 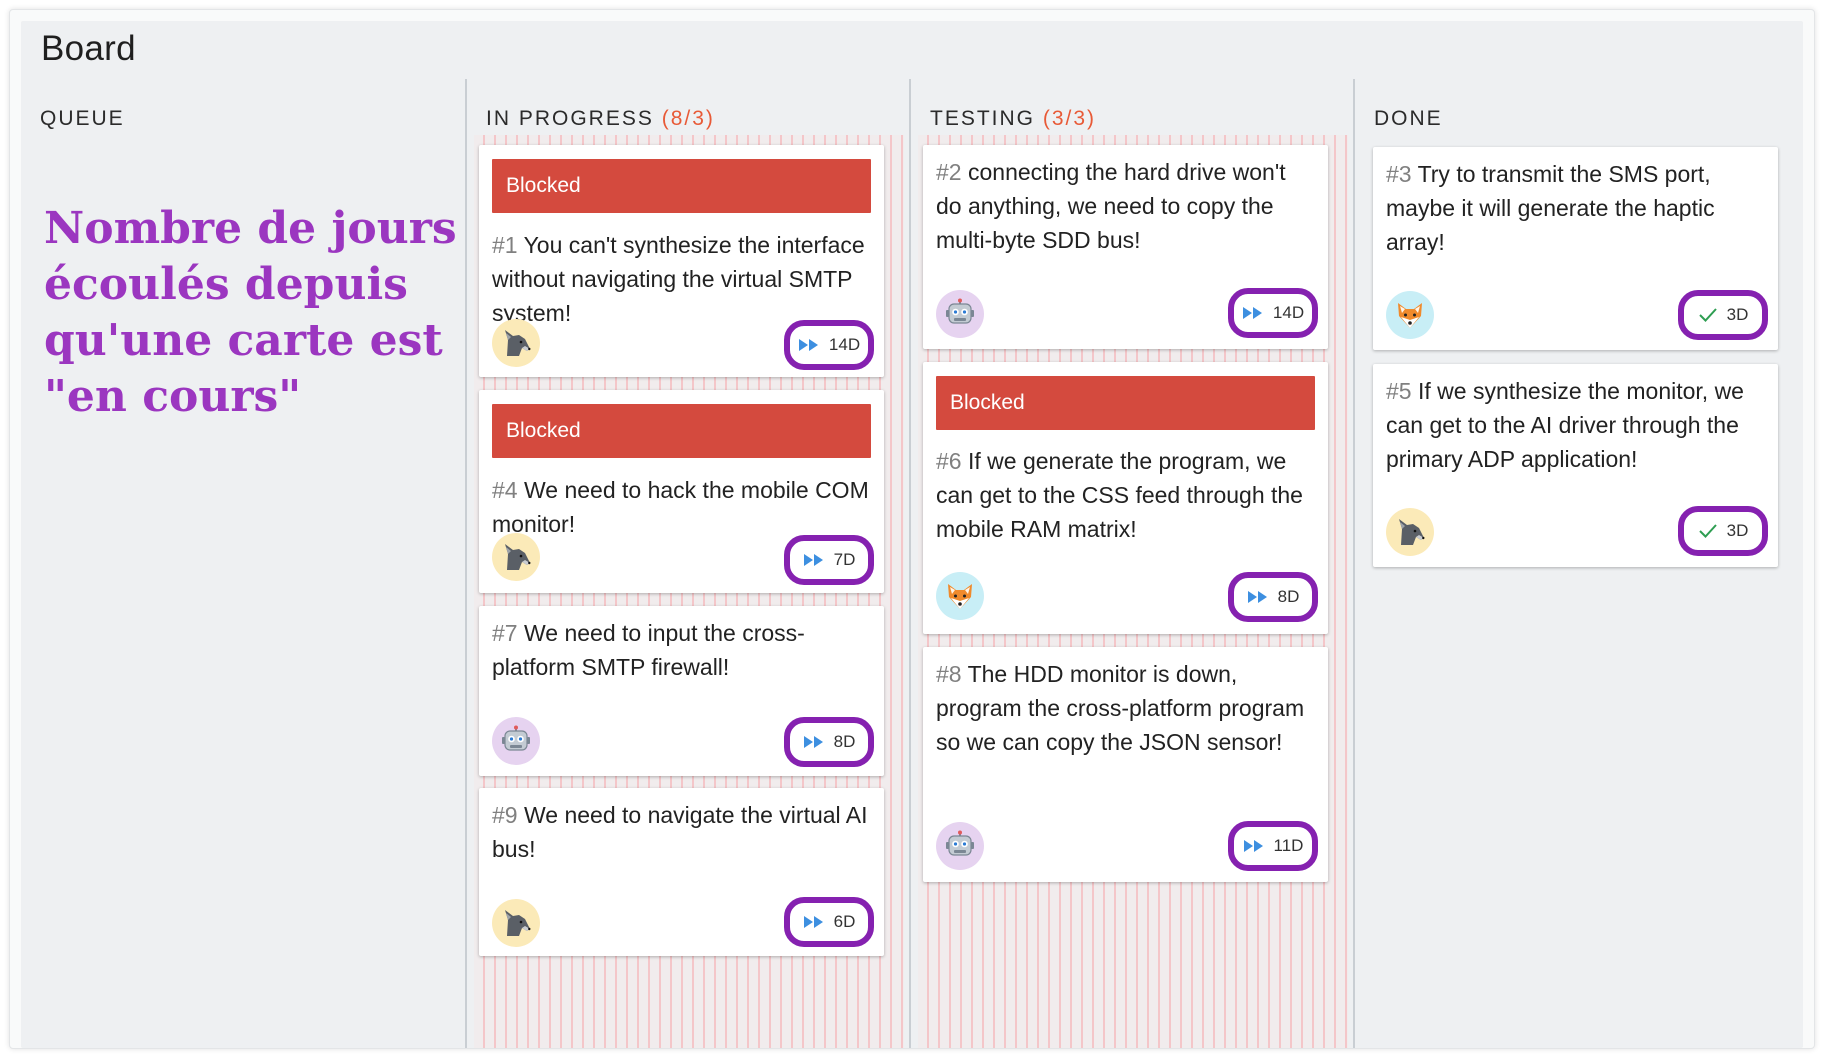 I want to click on card-id: #8, so click(x=949, y=674).